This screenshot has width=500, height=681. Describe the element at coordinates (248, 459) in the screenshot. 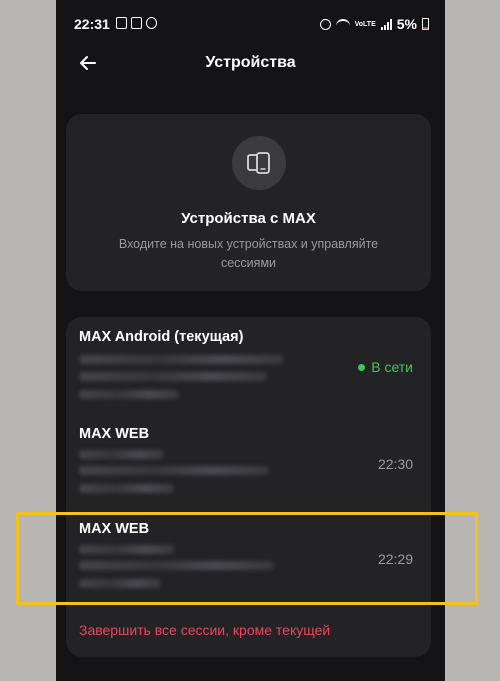

I see `session-item: MAX WEB 22:30` at that location.